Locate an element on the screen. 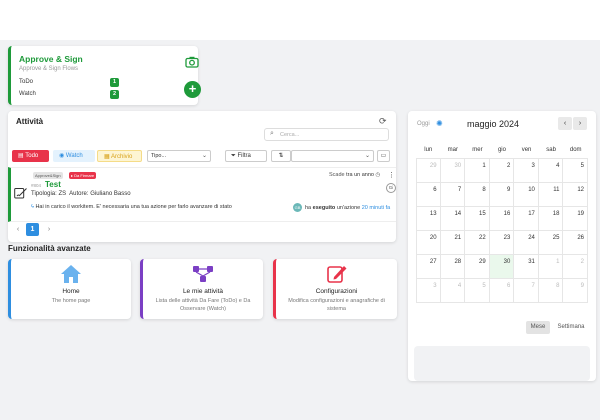 This screenshot has width=600, height=420. calendar-day: 31 is located at coordinates (526, 267).